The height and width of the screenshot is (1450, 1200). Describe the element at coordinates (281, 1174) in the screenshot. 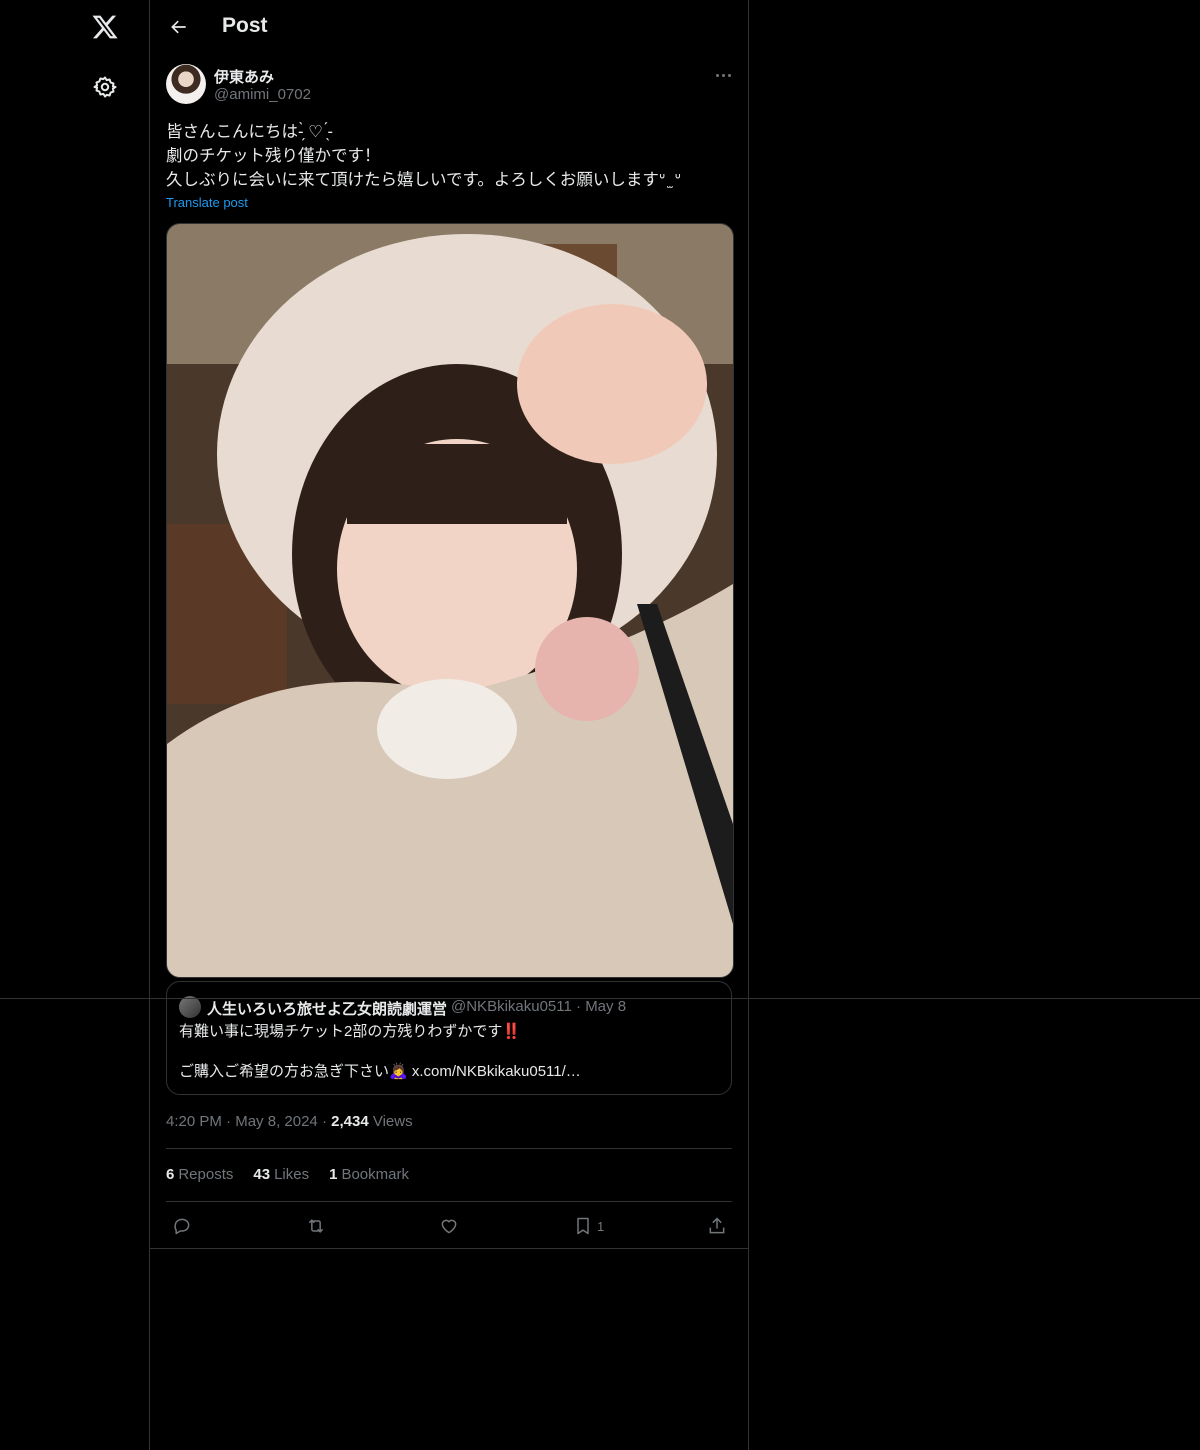

I see `likes-stat: 43 Likes` at that location.